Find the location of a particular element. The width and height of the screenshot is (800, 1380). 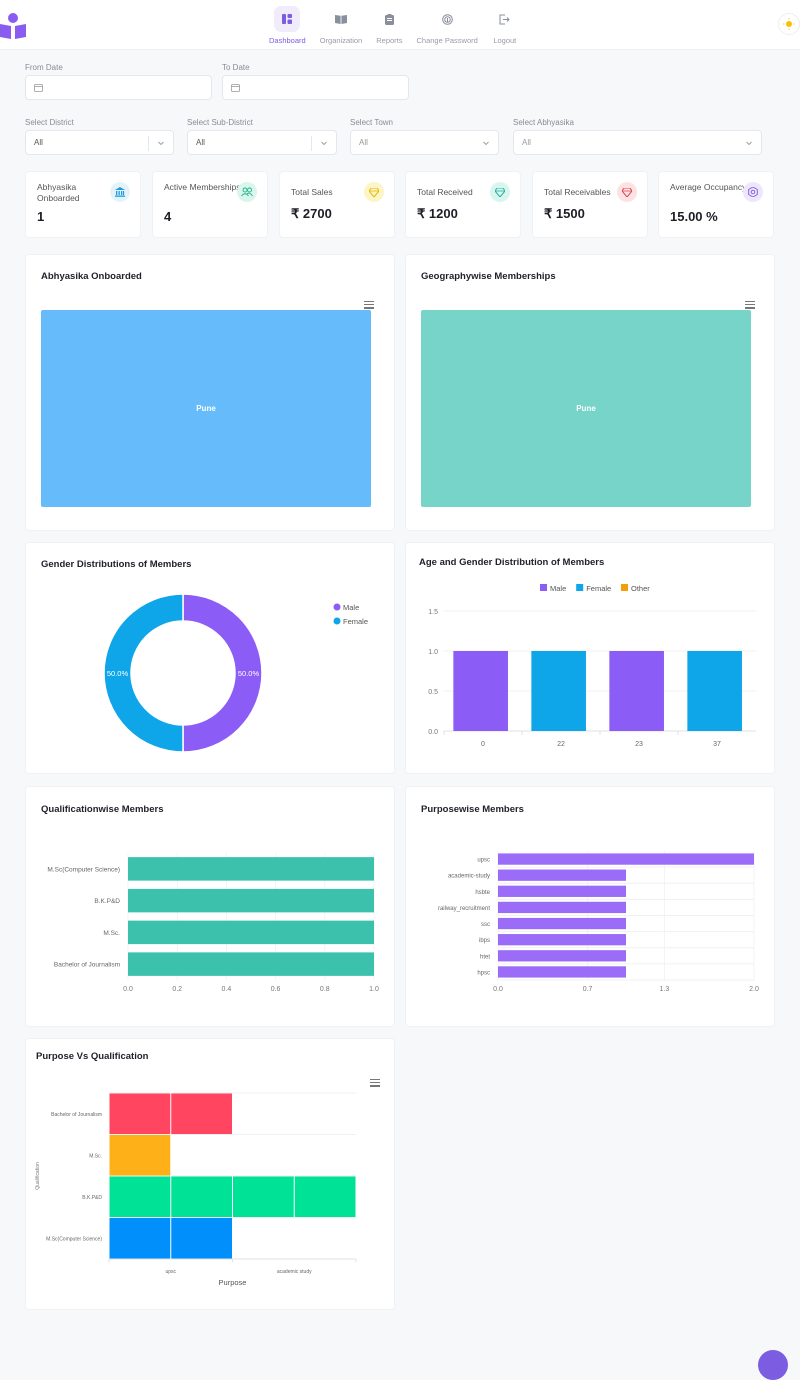

nav-label: Logout is located at coordinates (505, 40).